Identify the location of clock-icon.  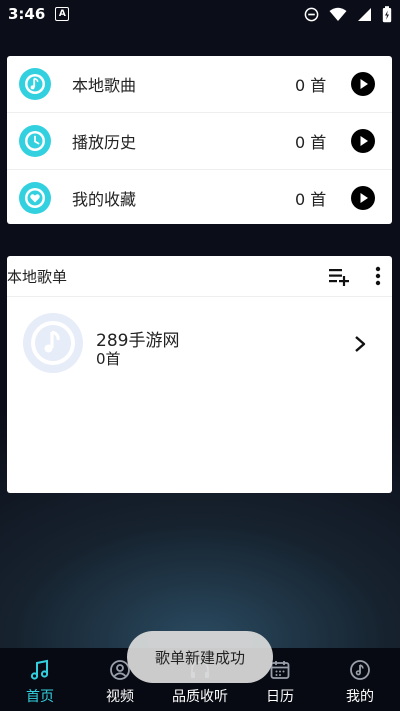
(35, 141).